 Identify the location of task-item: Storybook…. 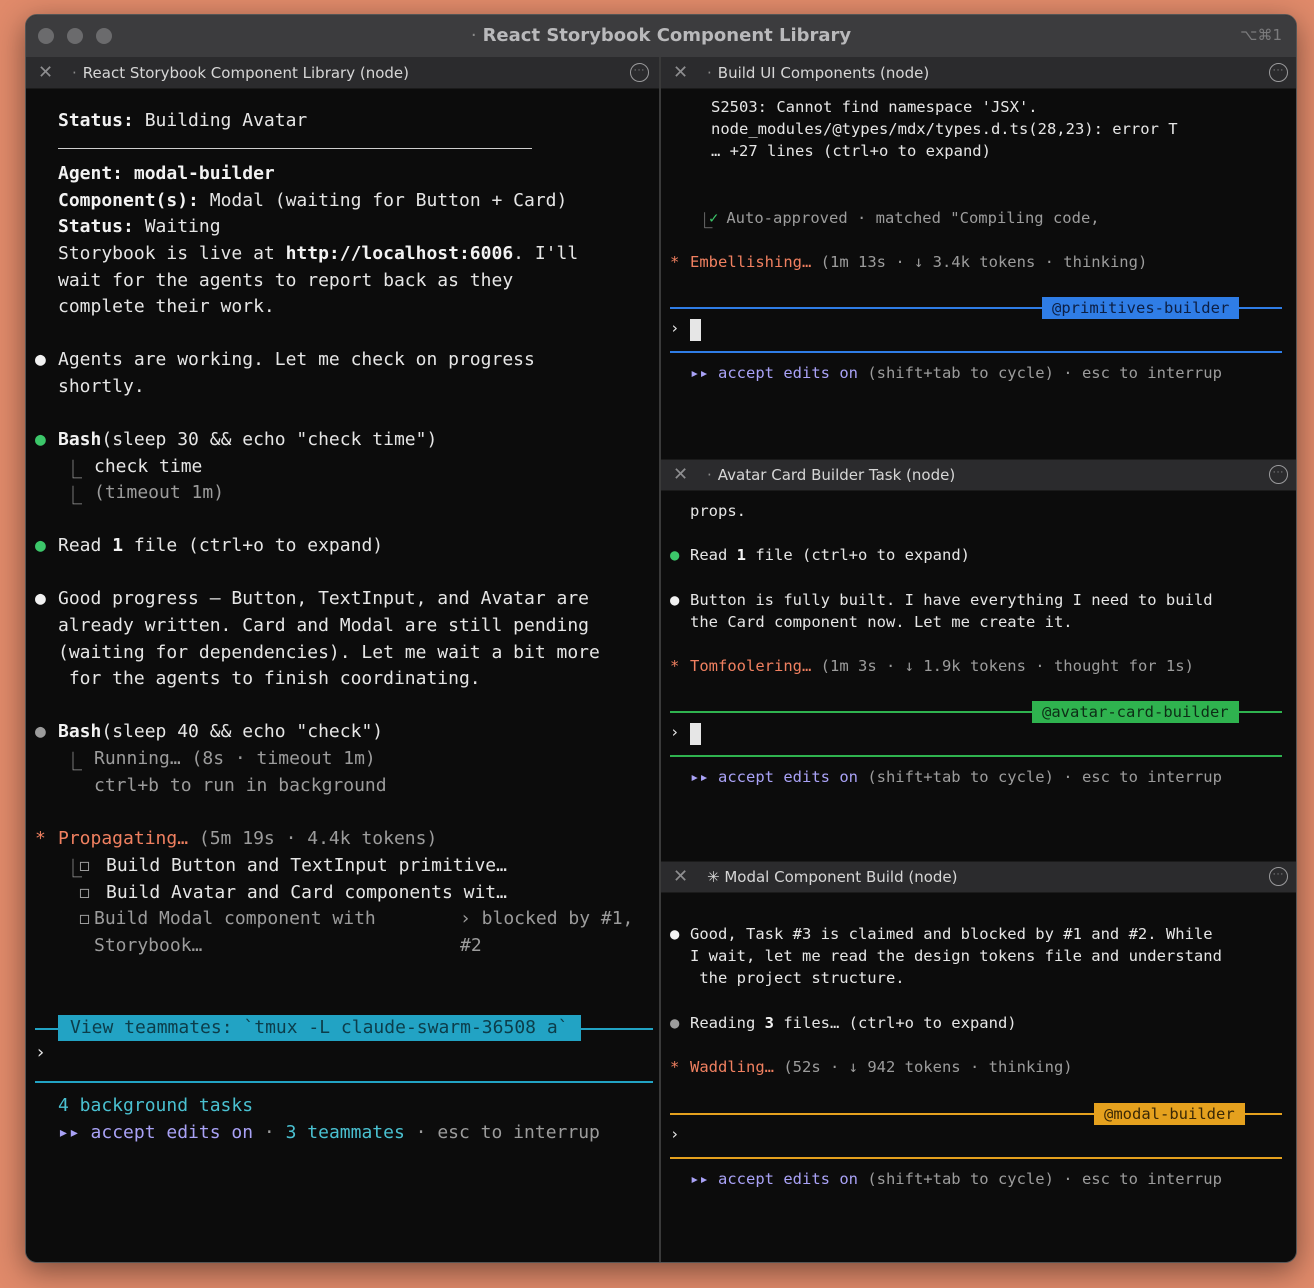
(148, 945).